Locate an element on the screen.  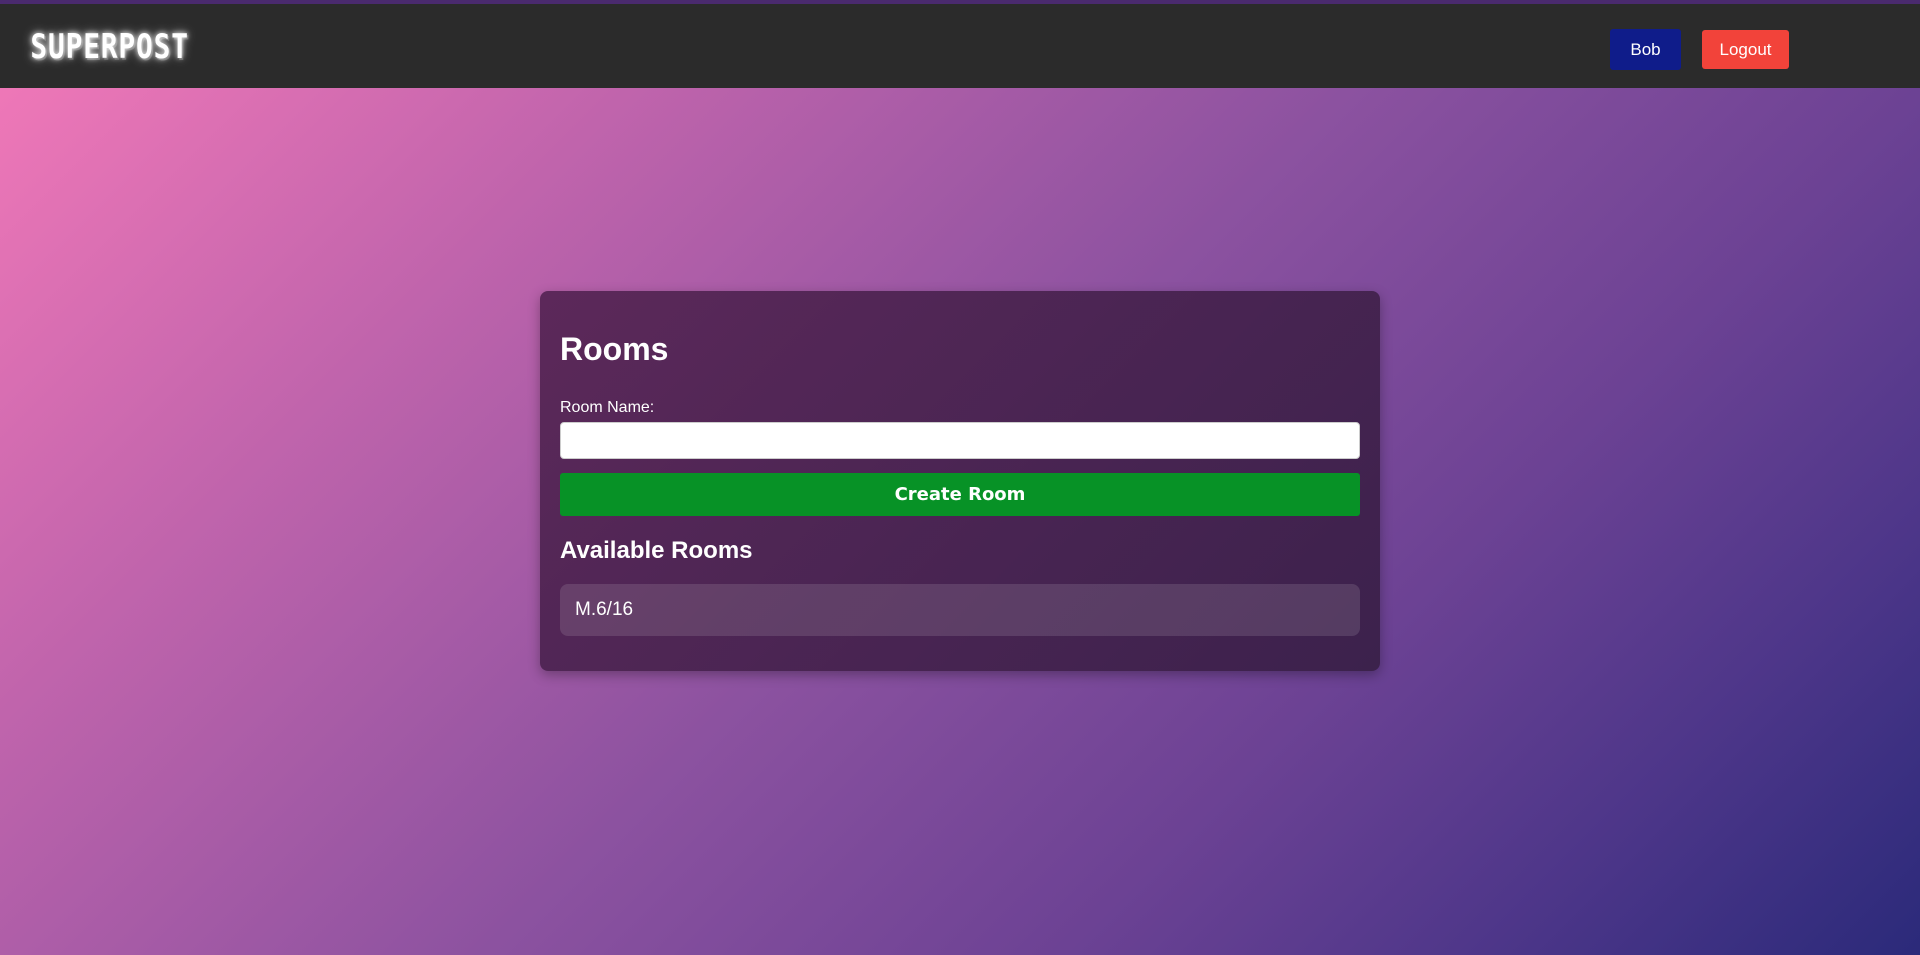
room-name-input is located at coordinates (960, 440).